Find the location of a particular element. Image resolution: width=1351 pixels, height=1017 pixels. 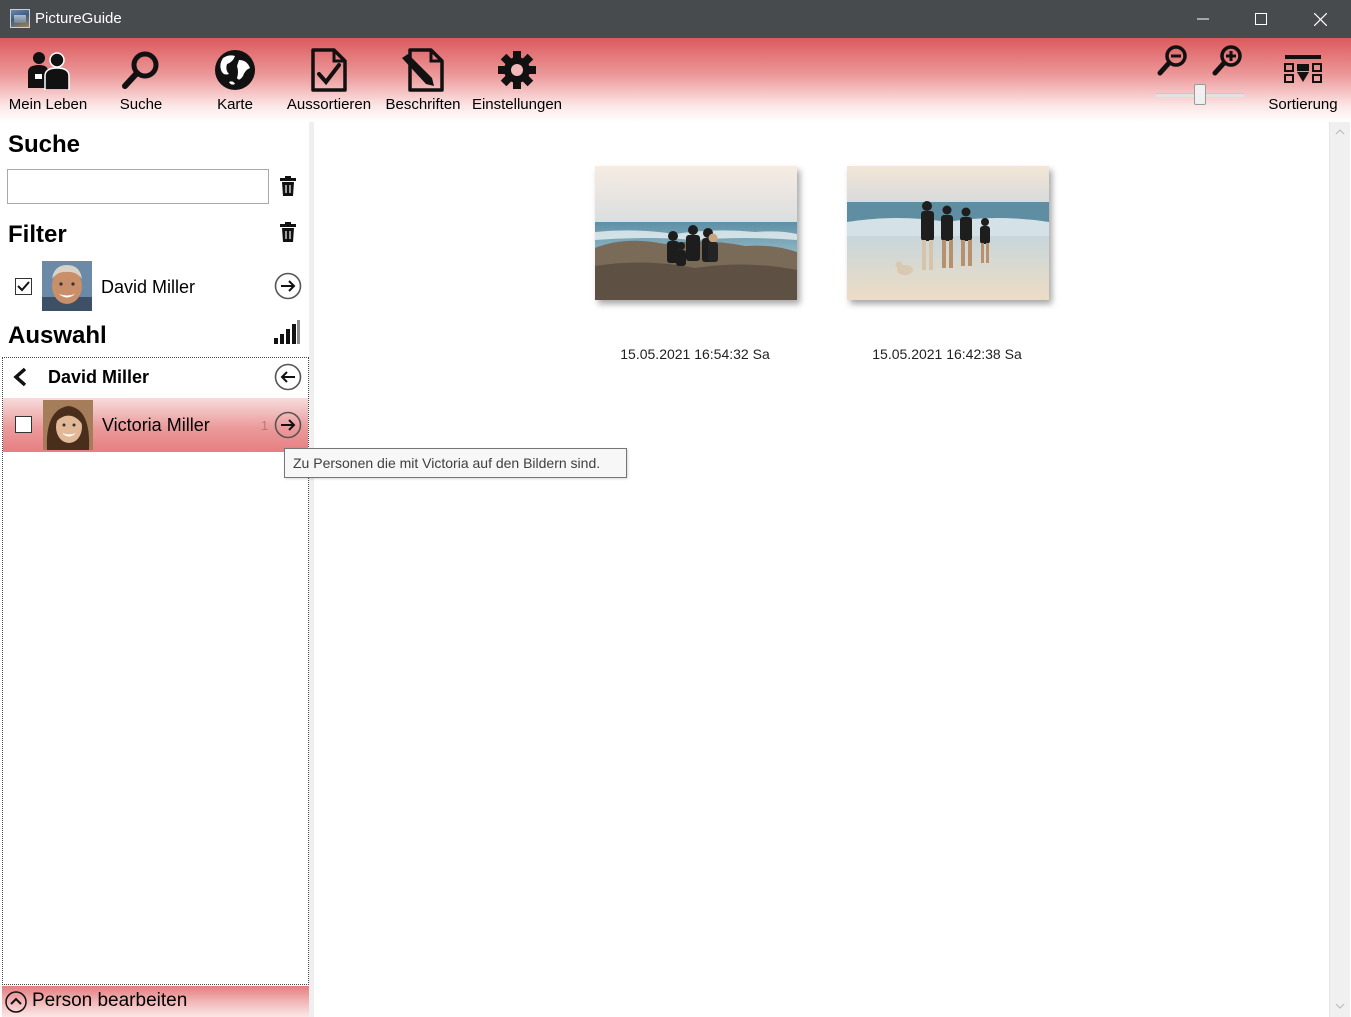

selection-section-title: Auswahl is located at coordinates (57, 335).